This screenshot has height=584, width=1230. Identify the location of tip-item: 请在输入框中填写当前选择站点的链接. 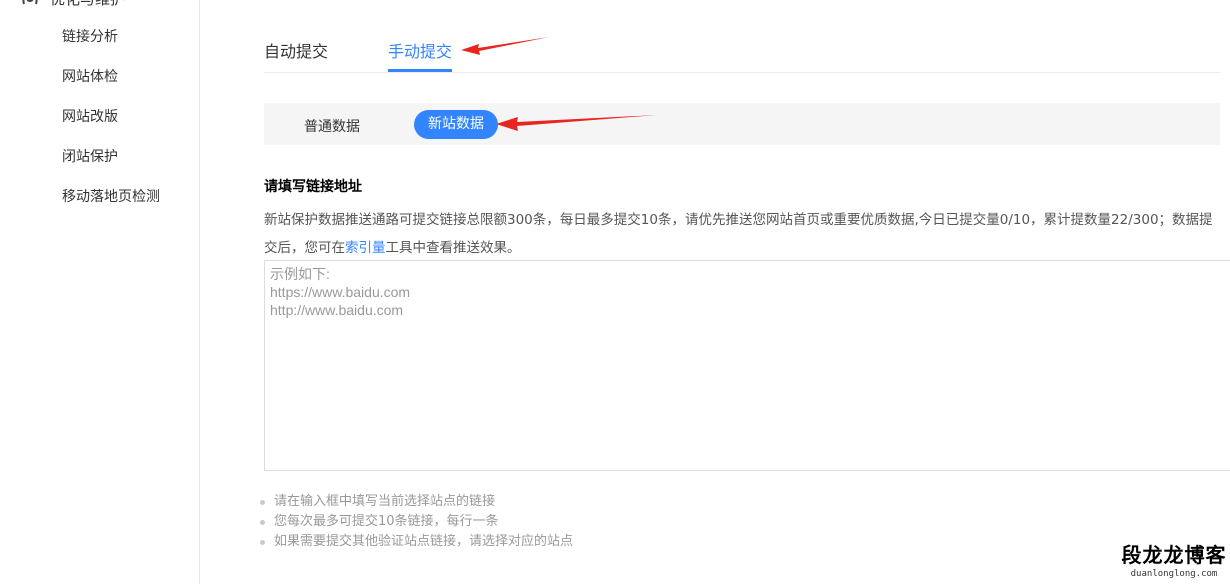
(416, 502).